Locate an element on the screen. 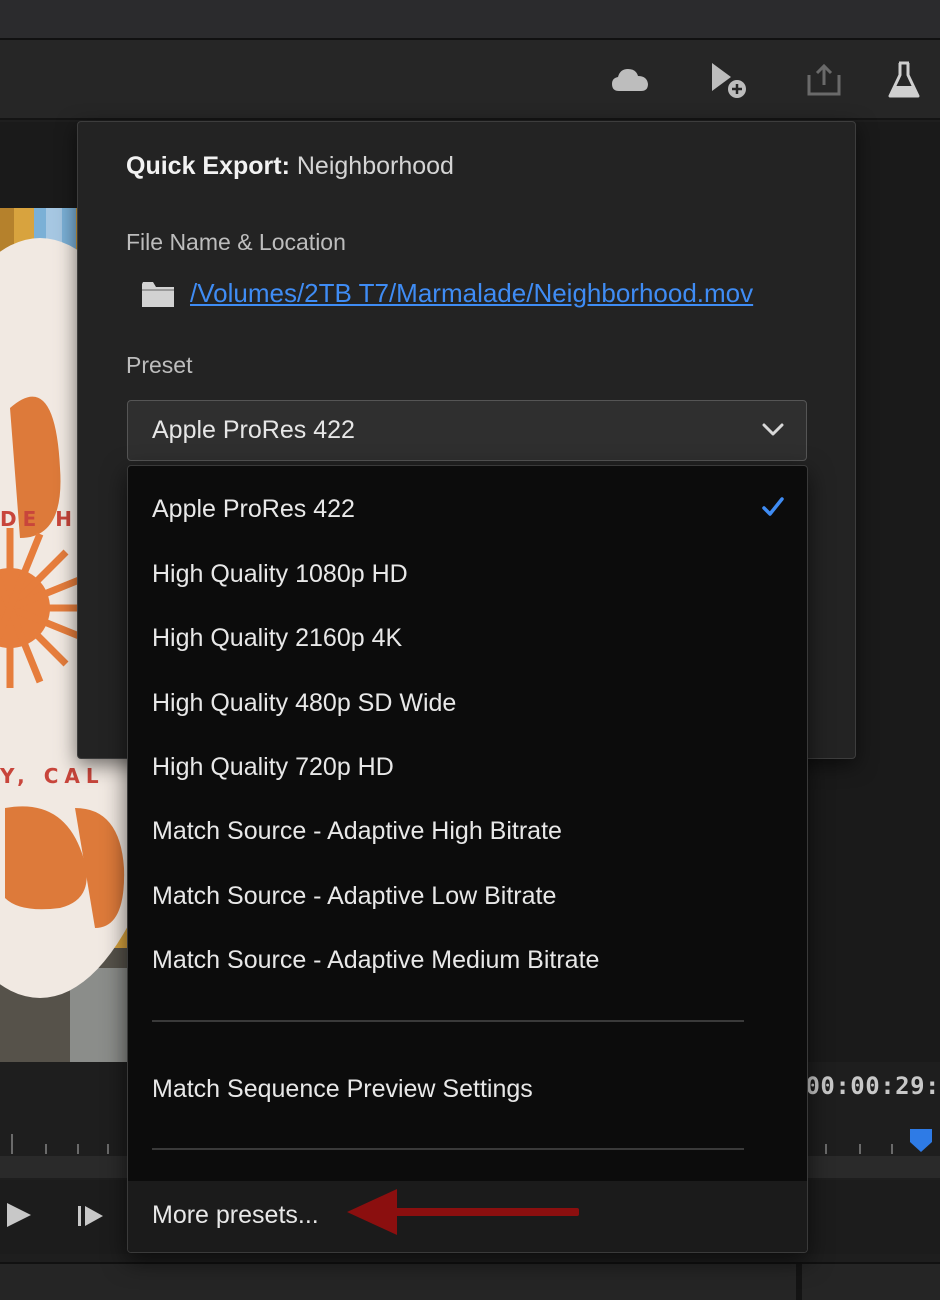 Image resolution: width=940 pixels, height=1300 pixels. quick-export-title: Quick Export: Neighborhood is located at coordinates (290, 166).